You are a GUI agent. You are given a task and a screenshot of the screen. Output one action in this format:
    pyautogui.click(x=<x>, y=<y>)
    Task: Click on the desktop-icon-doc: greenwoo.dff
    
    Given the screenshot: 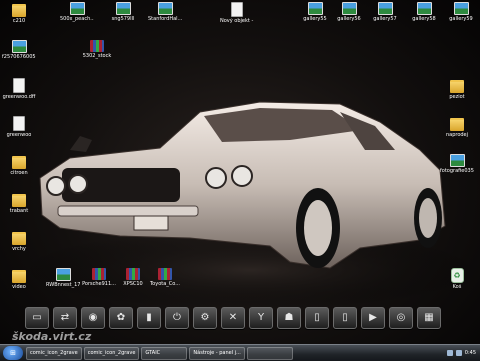 What is the action you would take?
    pyautogui.click(x=19, y=89)
    